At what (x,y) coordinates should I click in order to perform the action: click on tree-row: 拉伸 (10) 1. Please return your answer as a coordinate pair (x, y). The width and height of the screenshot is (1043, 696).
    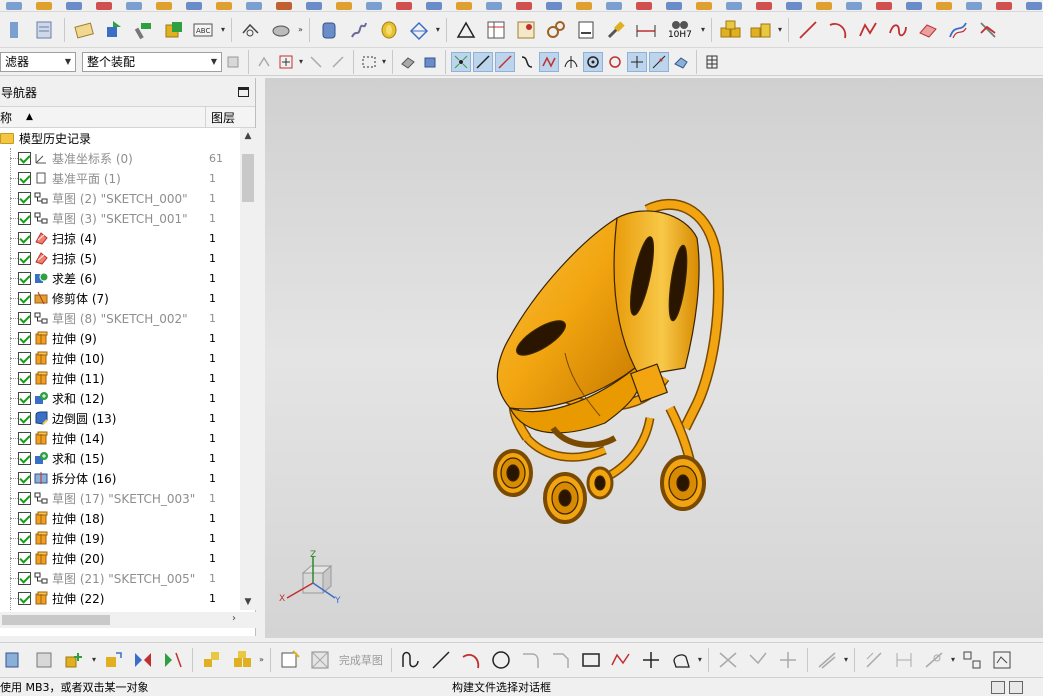
    Looking at the image, I should click on (120, 358).